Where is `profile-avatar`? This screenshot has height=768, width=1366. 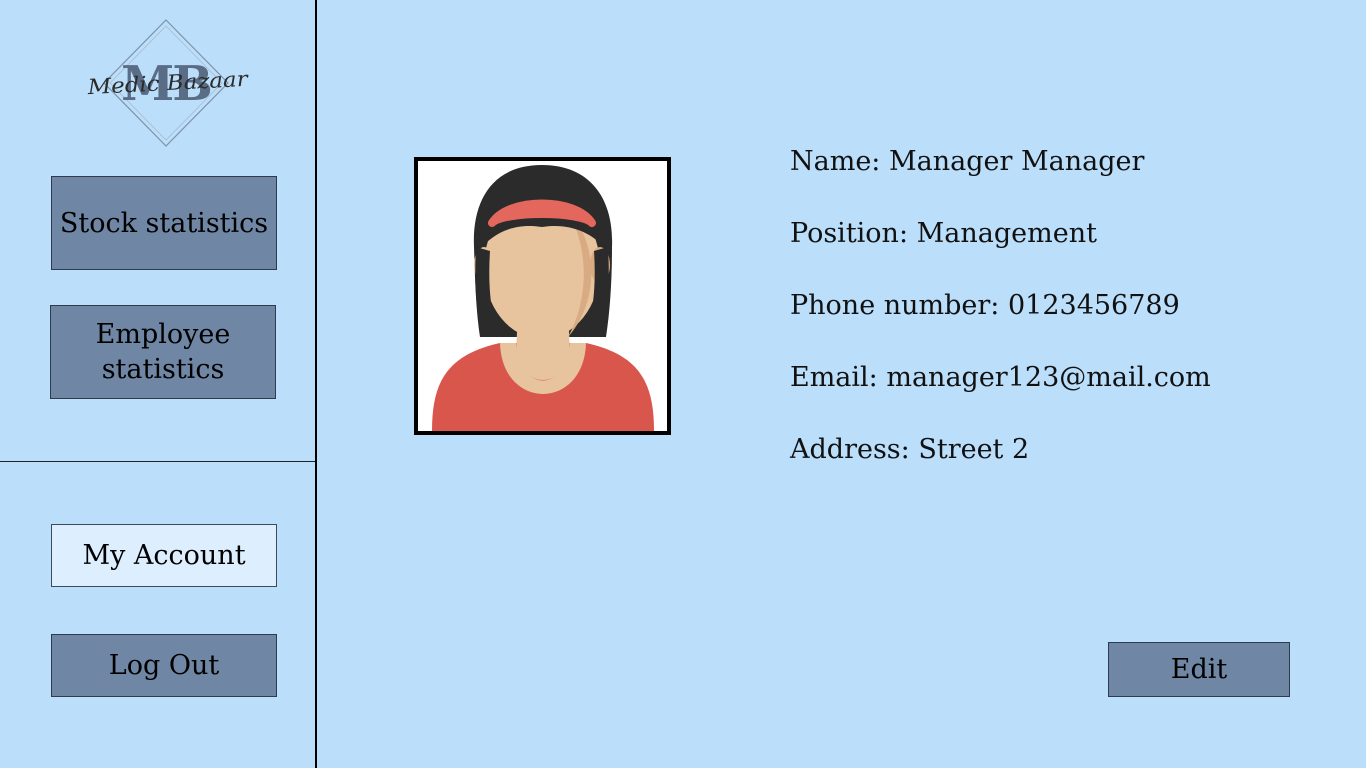
profile-avatar is located at coordinates (542, 296).